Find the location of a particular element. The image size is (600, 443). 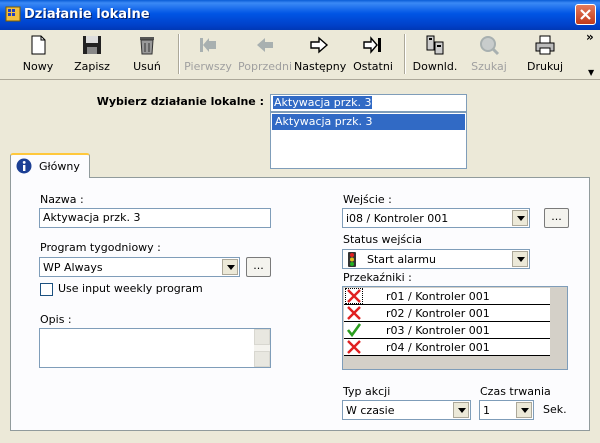

search-button: Szukaj is located at coordinates (489, 53).